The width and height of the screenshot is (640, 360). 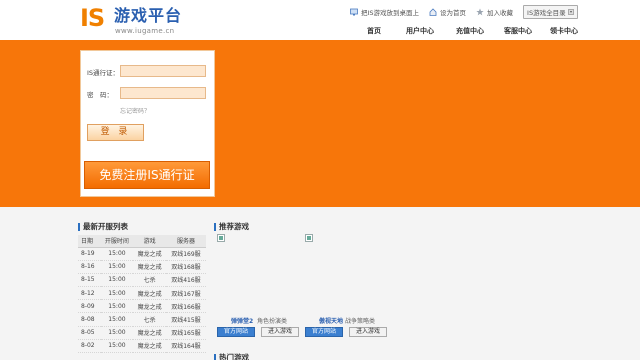 What do you see at coordinates (433, 12) in the screenshot?
I see `home-icon` at bounding box center [433, 12].